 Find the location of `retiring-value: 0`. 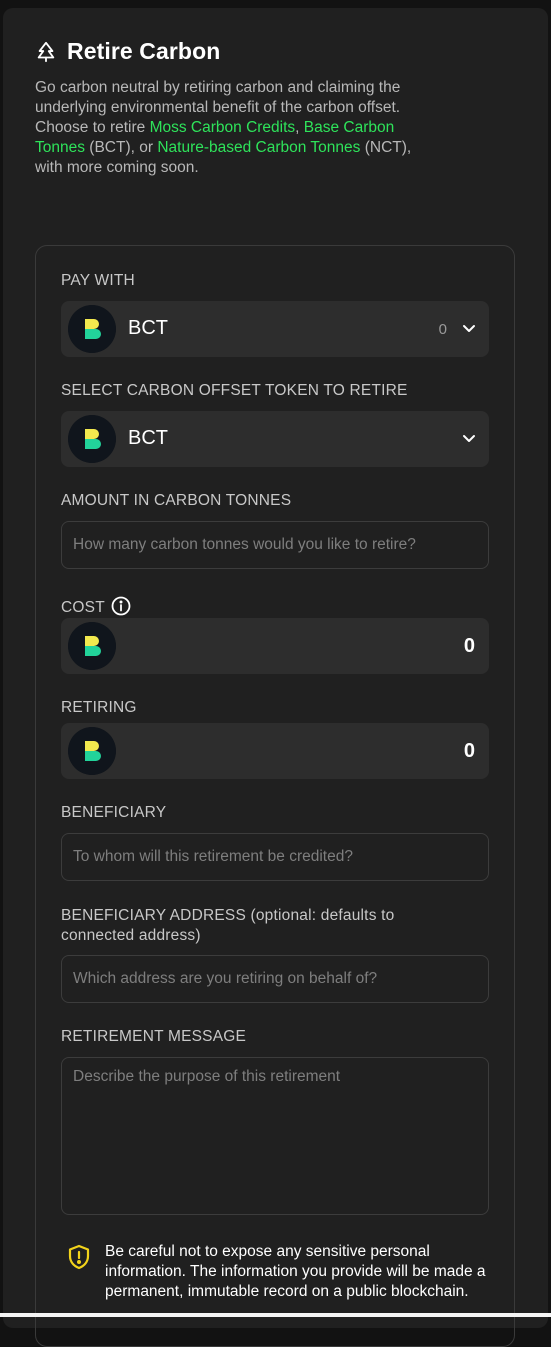

retiring-value: 0 is located at coordinates (469, 751).